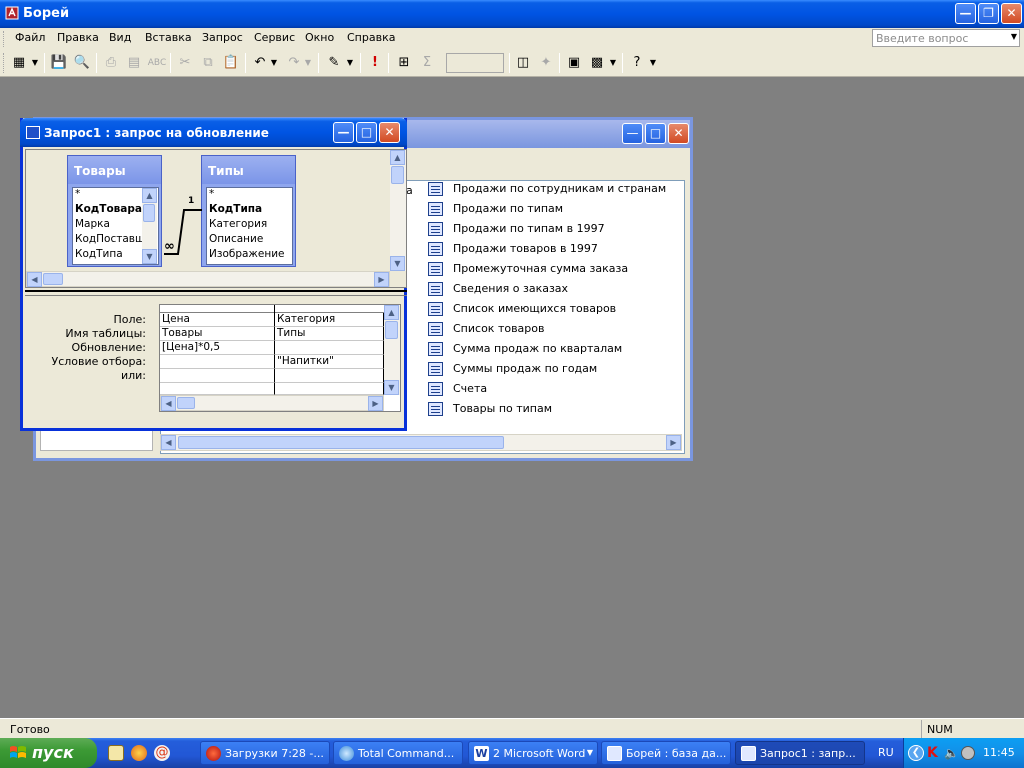 The width and height of the screenshot is (1024, 768). What do you see at coordinates (294, 63) in the screenshot?
I see `redo-icon: ↷` at bounding box center [294, 63].